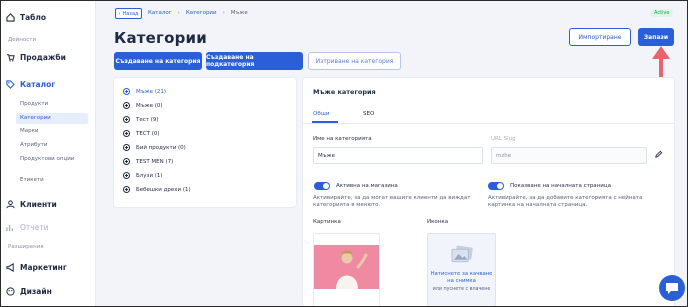  I want to click on chat-button, so click(672, 288).